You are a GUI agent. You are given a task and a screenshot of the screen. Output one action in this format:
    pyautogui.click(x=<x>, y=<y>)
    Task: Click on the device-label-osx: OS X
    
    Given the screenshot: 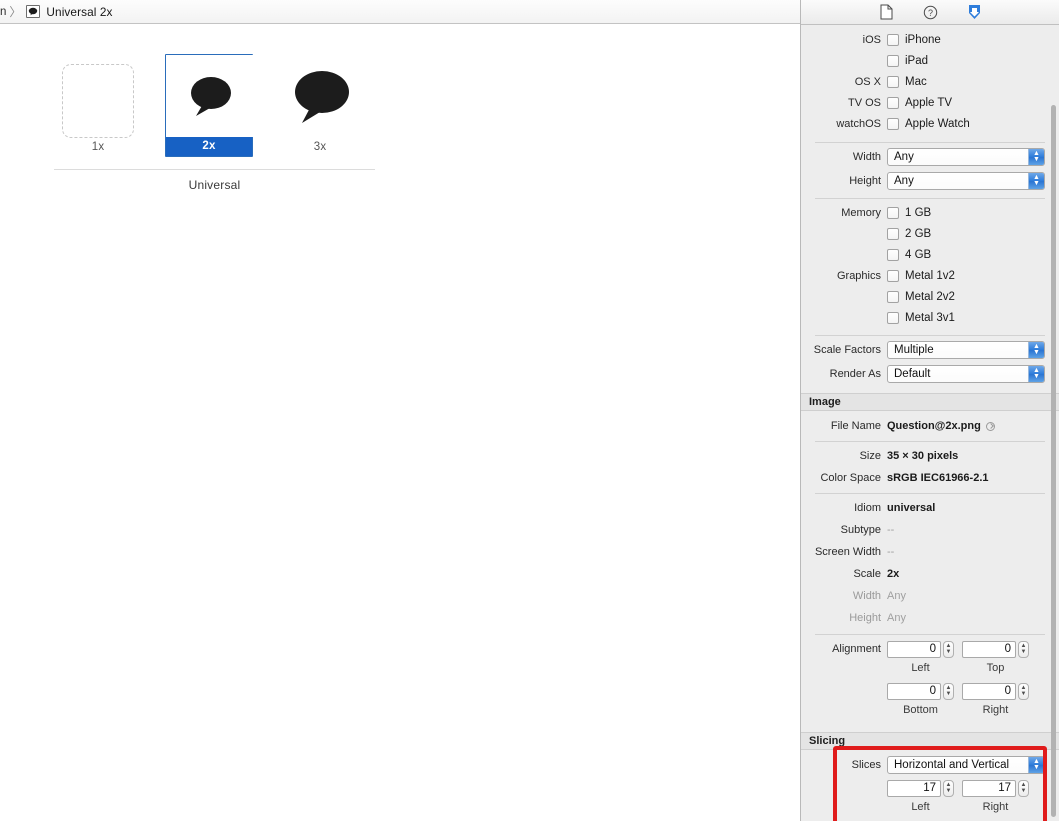 What is the action you would take?
    pyautogui.click(x=867, y=82)
    